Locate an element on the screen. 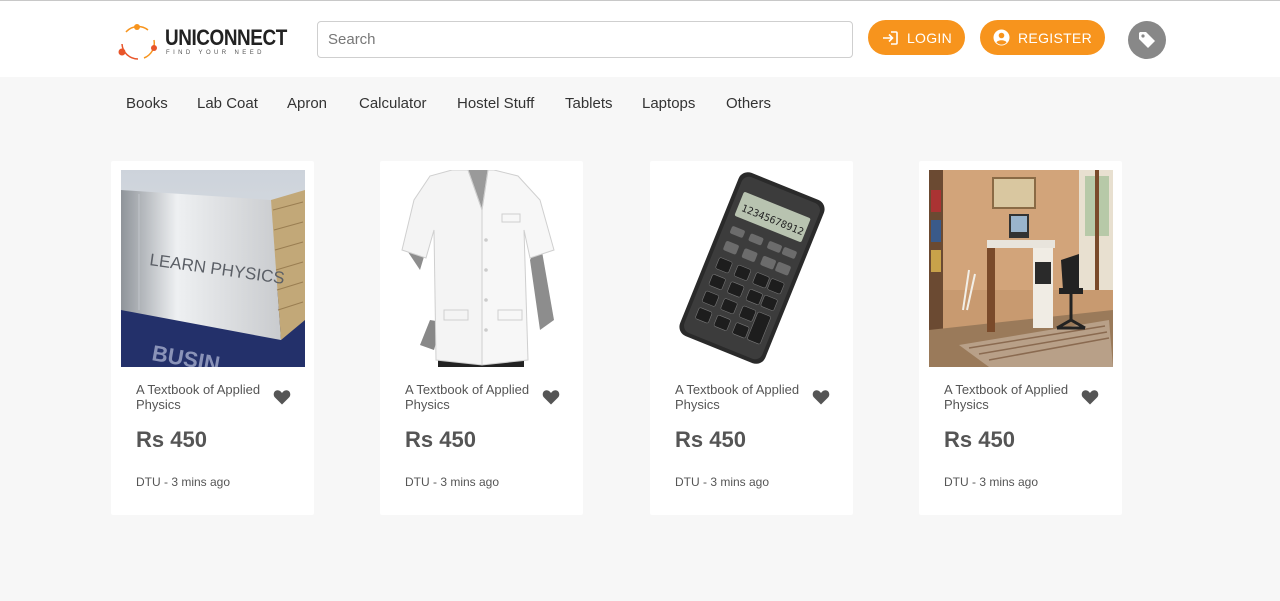 Image resolution: width=1280 pixels, height=601 pixels. tag-icon is located at coordinates (1147, 40).